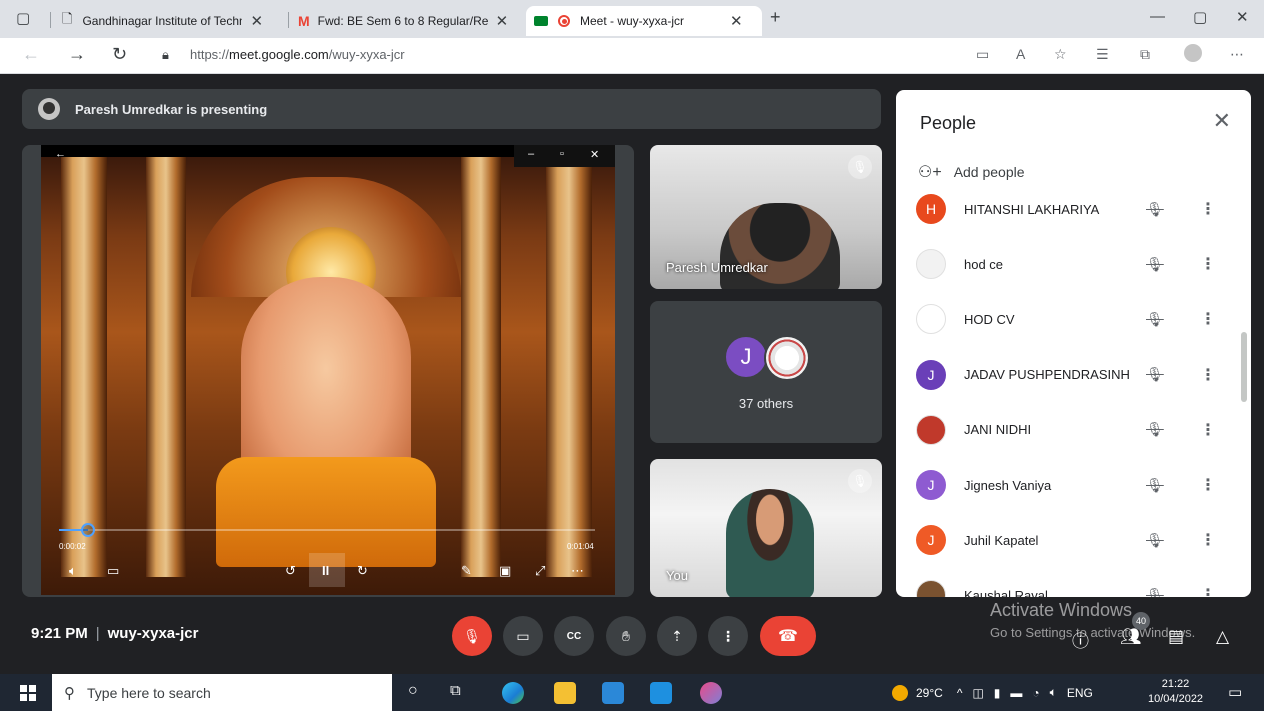 The height and width of the screenshot is (711, 1264). What do you see at coordinates (461, 693) in the screenshot?
I see `task-view-icon: ⧉` at bounding box center [461, 693].